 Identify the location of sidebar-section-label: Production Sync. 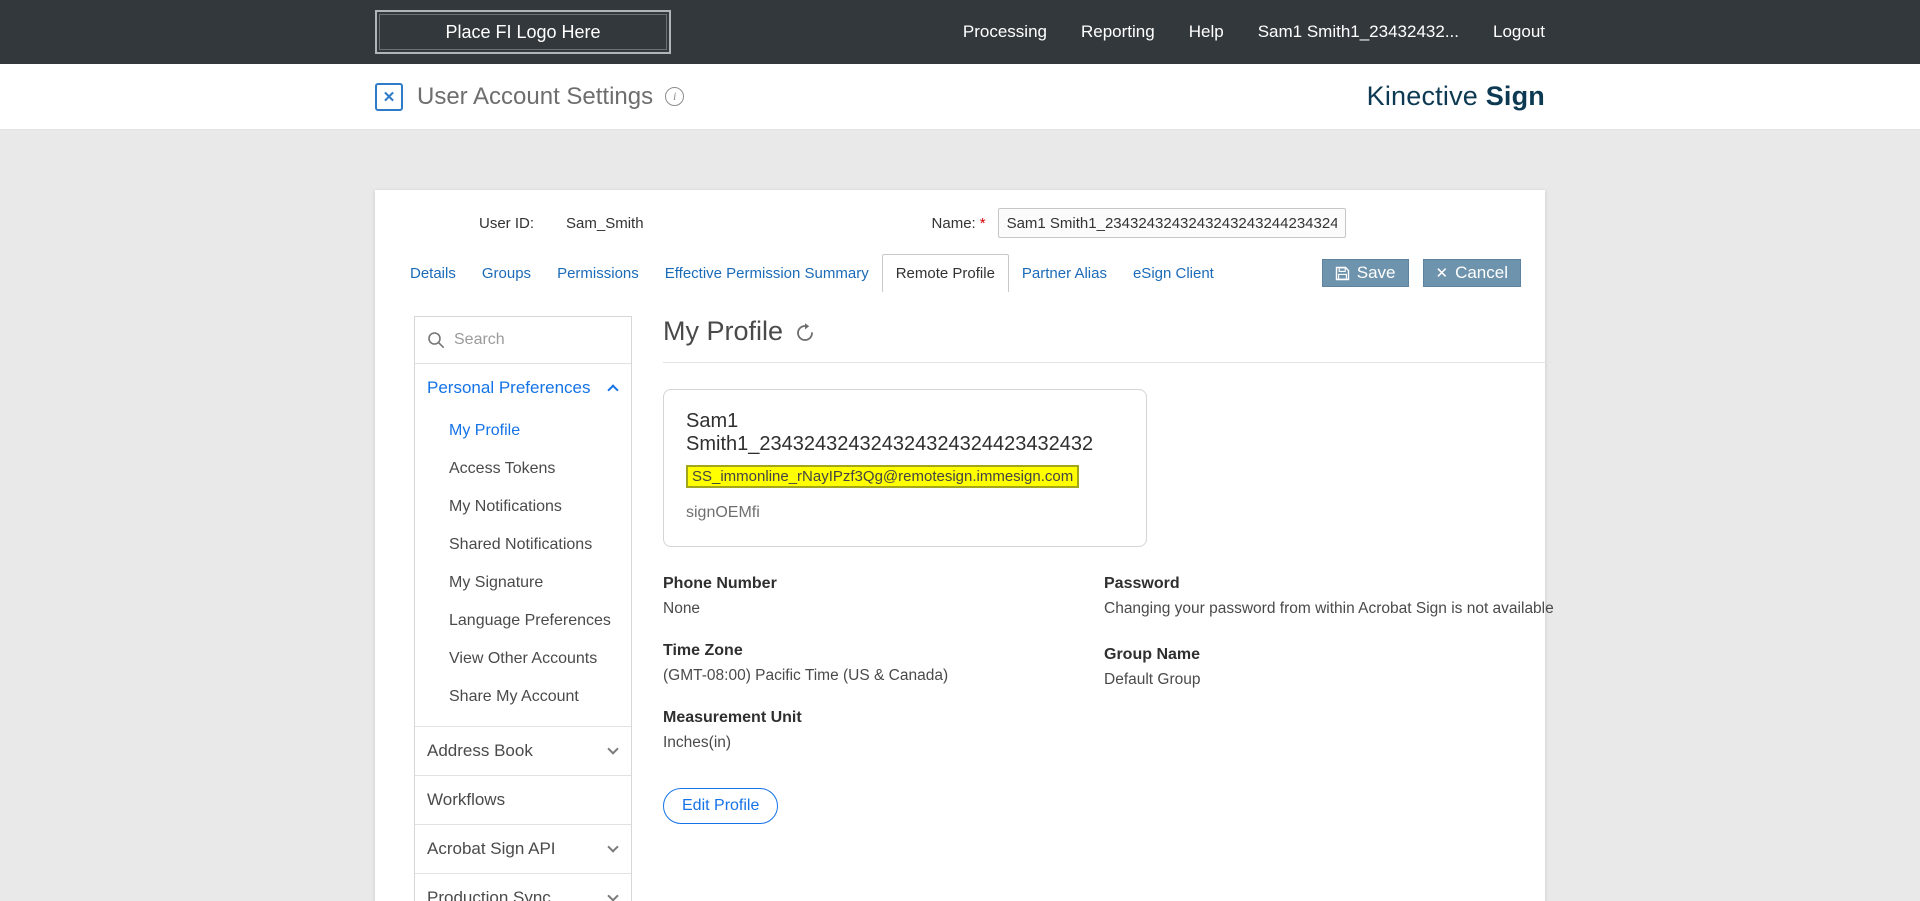
(489, 894).